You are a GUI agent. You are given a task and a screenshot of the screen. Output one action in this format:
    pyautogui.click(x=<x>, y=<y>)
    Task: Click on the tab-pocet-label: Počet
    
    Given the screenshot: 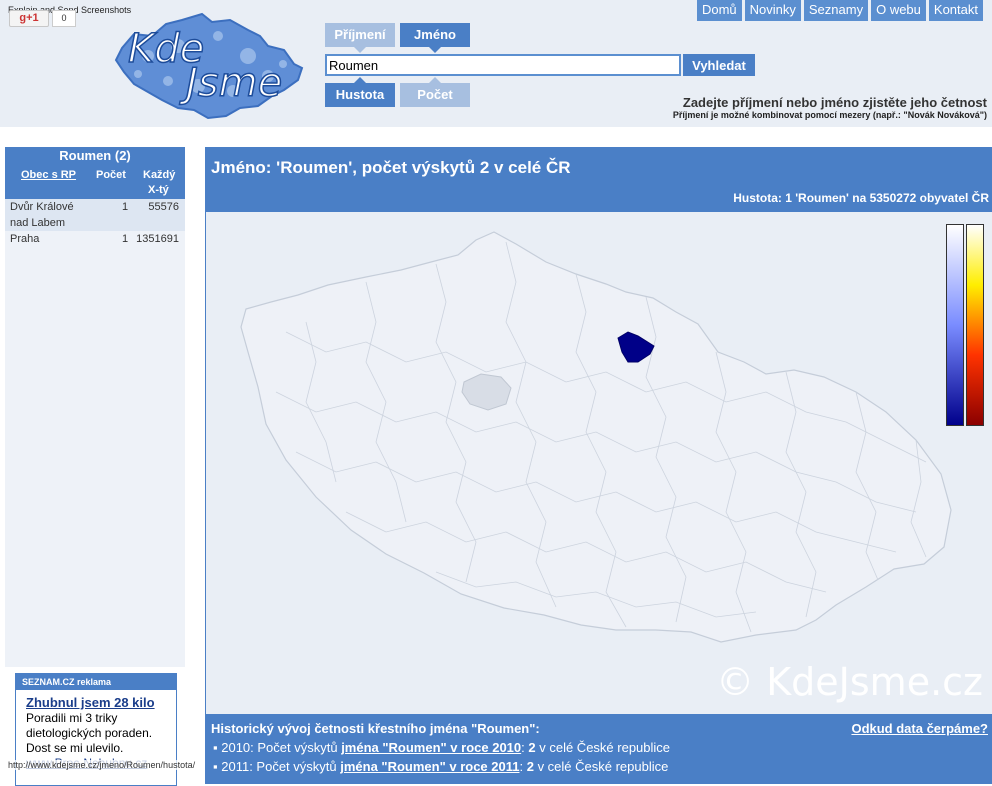 What is the action you would take?
    pyautogui.click(x=435, y=94)
    